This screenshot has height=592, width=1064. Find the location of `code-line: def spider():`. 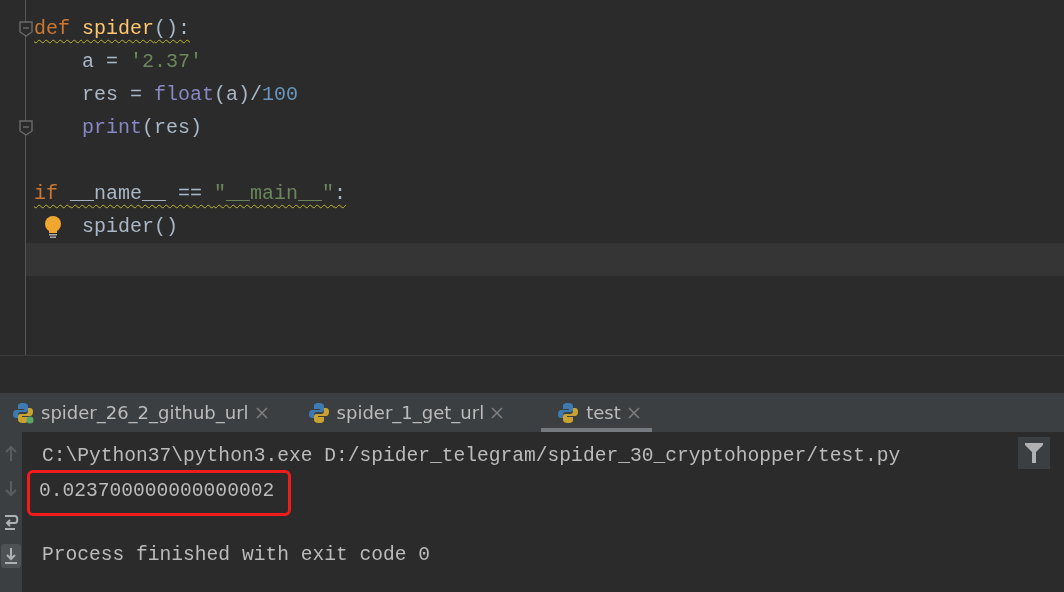

code-line: def spider(): is located at coordinates (112, 29).